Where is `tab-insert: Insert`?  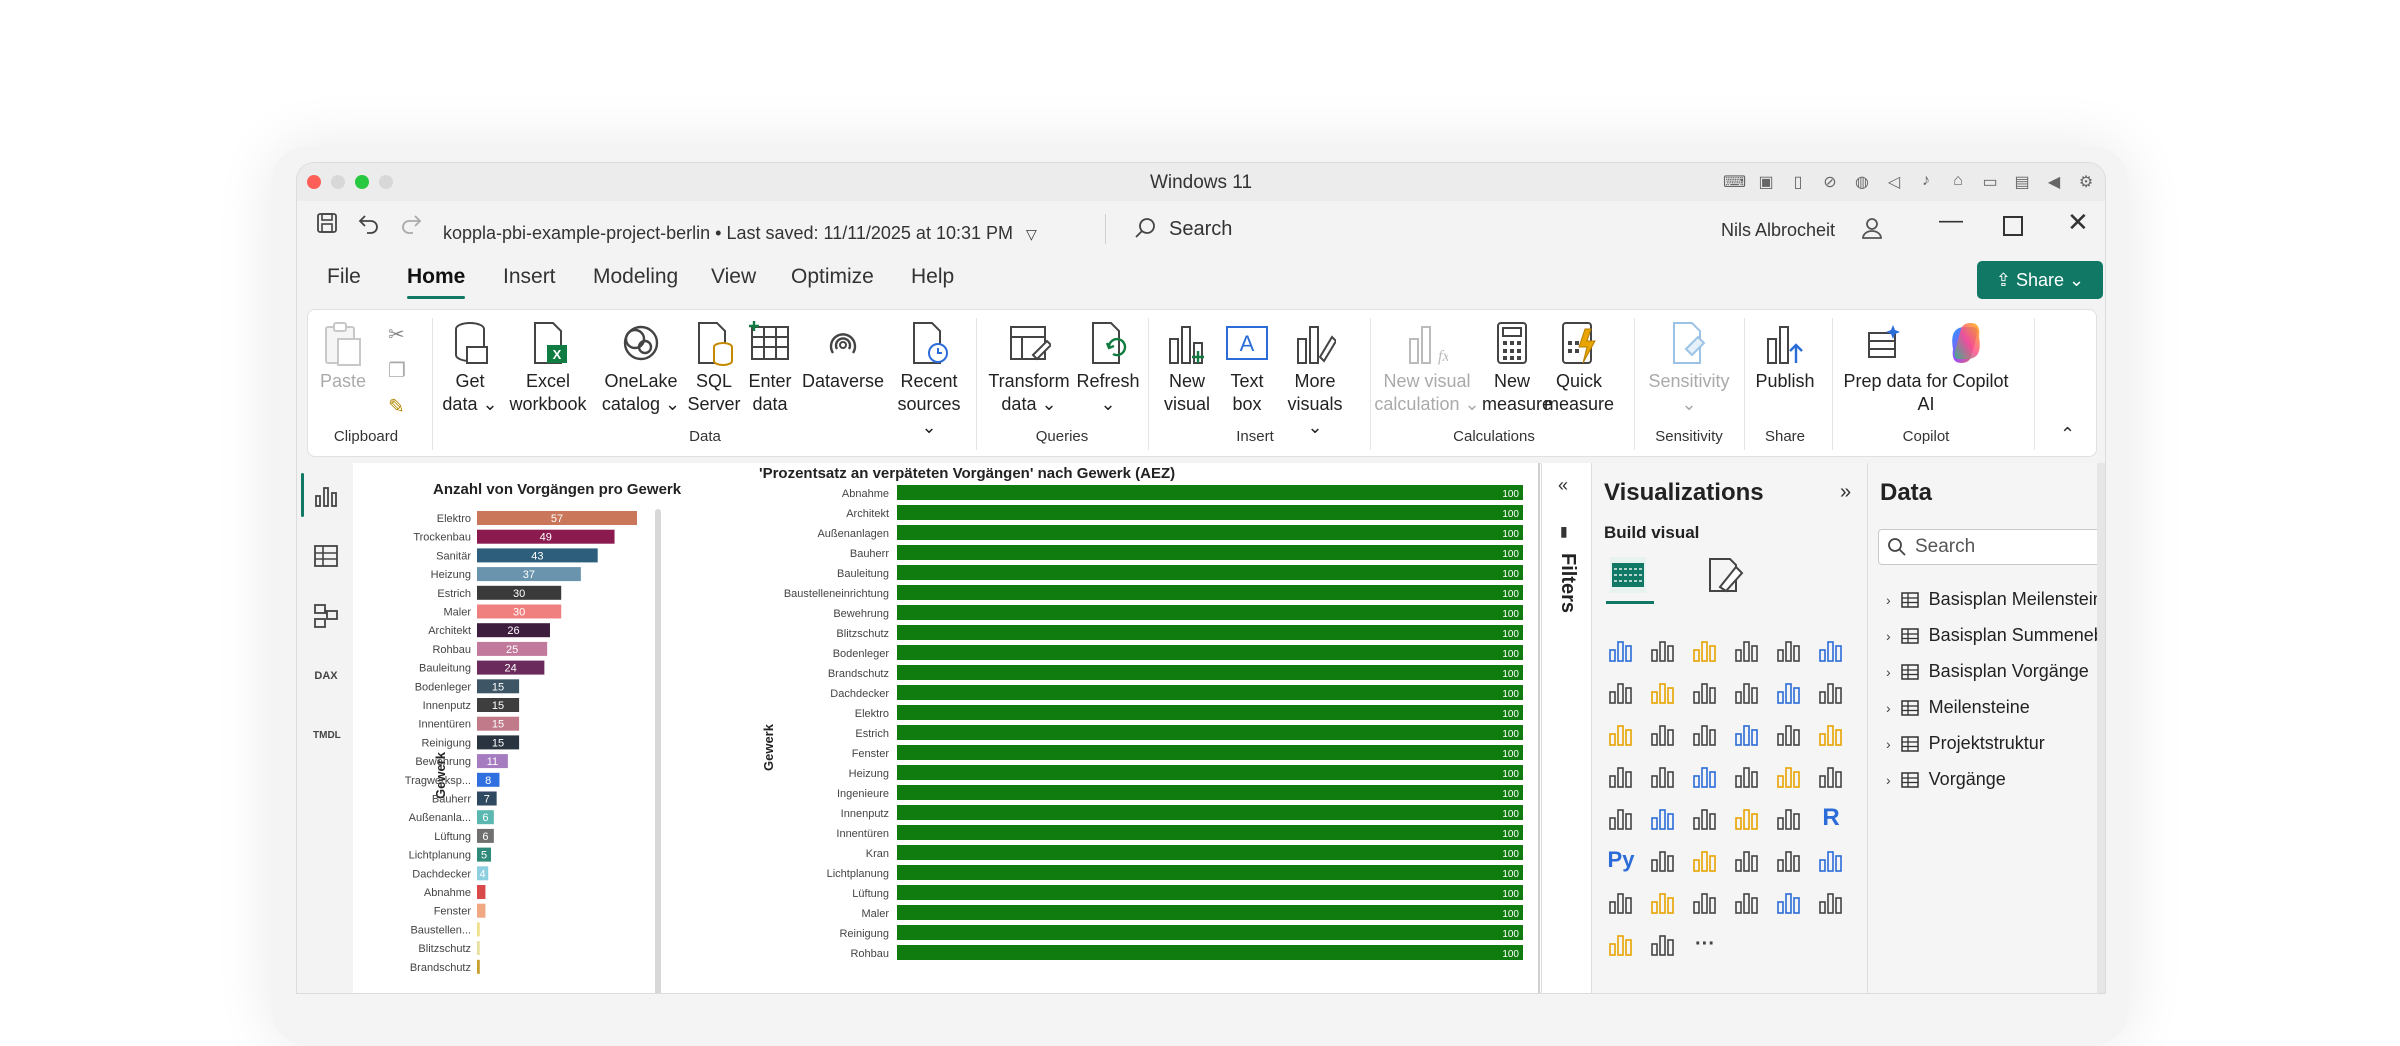 tab-insert: Insert is located at coordinates (529, 277).